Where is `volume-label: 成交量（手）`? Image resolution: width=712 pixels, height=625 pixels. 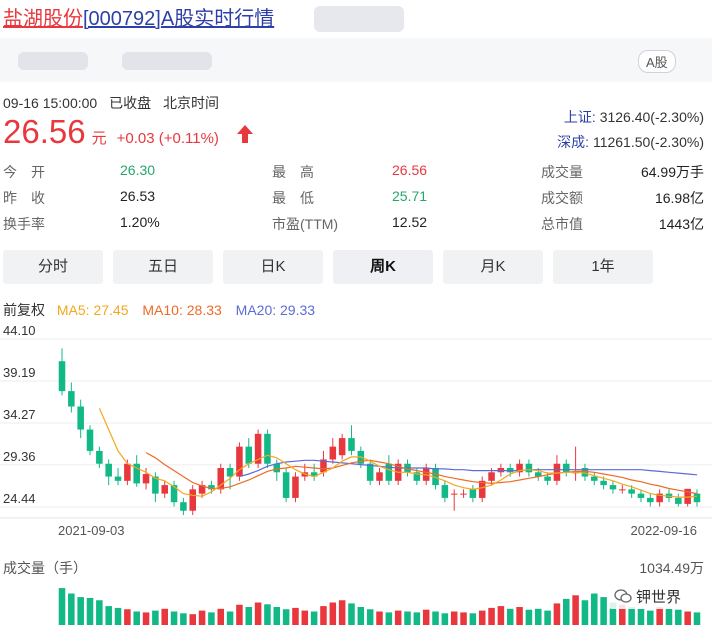 volume-label: 成交量（手） is located at coordinates (45, 568).